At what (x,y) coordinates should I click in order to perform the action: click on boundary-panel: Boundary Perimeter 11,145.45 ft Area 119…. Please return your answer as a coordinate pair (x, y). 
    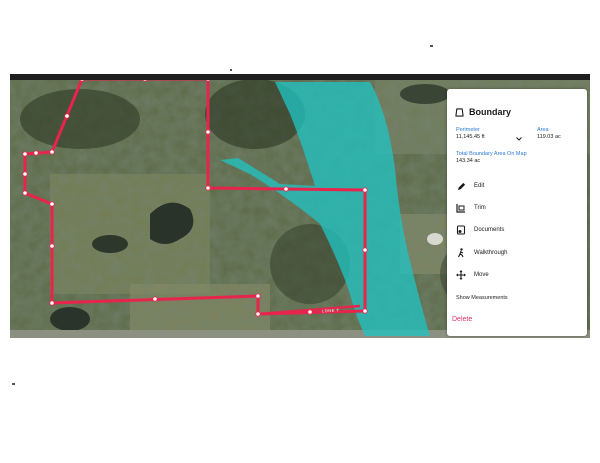
    Looking at the image, I should click on (517, 212).